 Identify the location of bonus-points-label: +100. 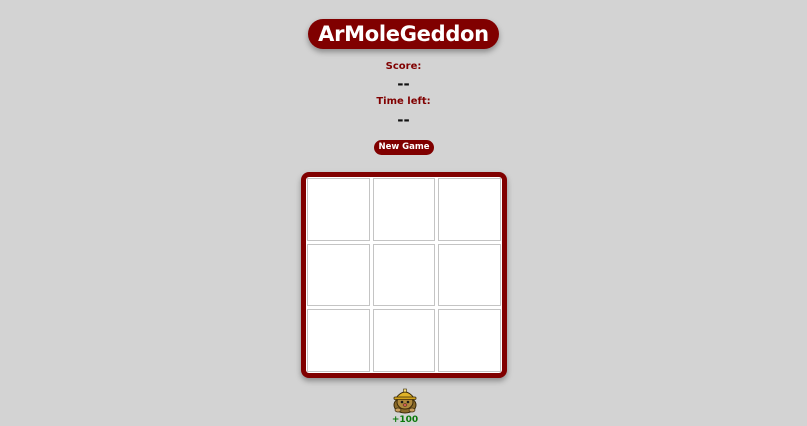
(405, 420).